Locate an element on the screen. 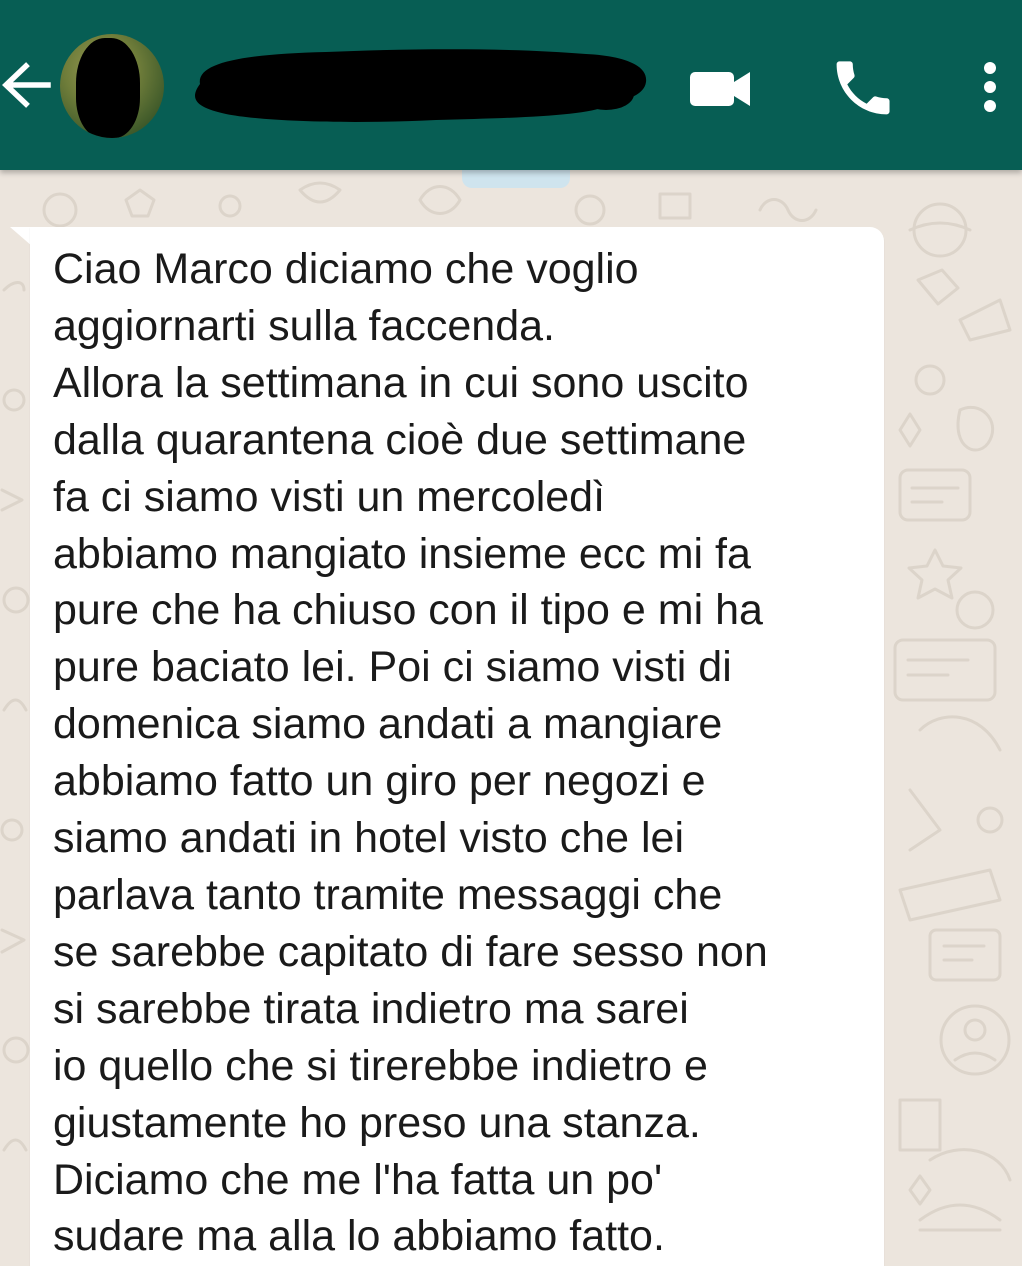 Image resolution: width=1022 pixels, height=1266 pixels. avatar-redaction is located at coordinates (108, 88).